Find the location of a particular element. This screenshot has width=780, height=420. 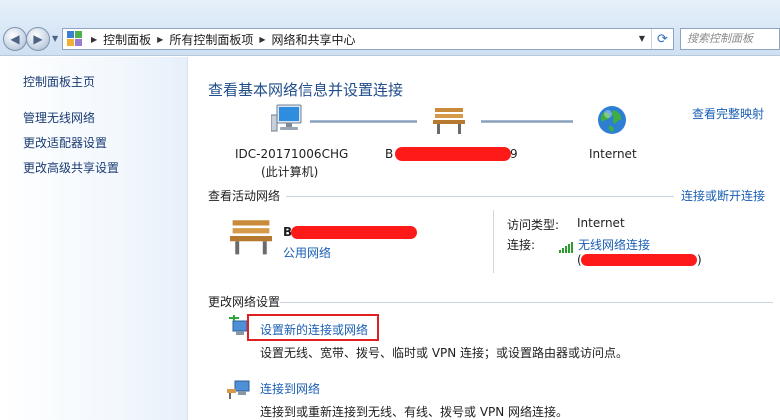

globe-icon is located at coordinates (612, 120).